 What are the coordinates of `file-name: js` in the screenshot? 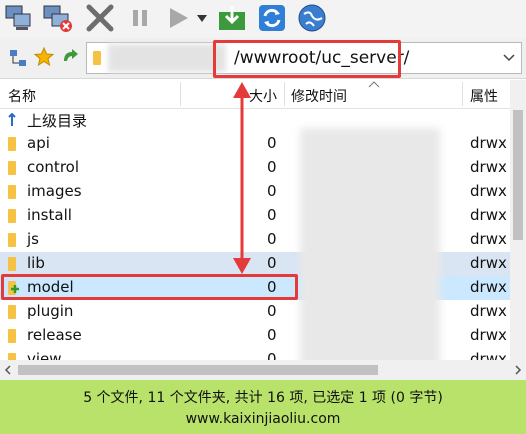 It's located at (33, 239).